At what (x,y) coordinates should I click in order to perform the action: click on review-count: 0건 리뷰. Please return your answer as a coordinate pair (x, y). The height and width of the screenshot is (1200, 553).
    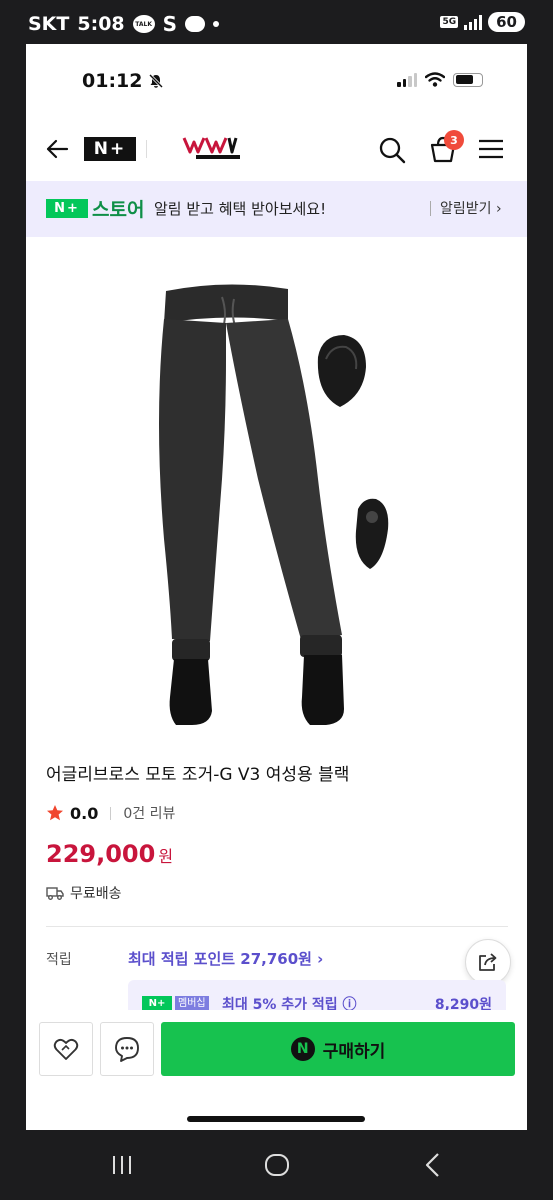
    Looking at the image, I should click on (149, 813).